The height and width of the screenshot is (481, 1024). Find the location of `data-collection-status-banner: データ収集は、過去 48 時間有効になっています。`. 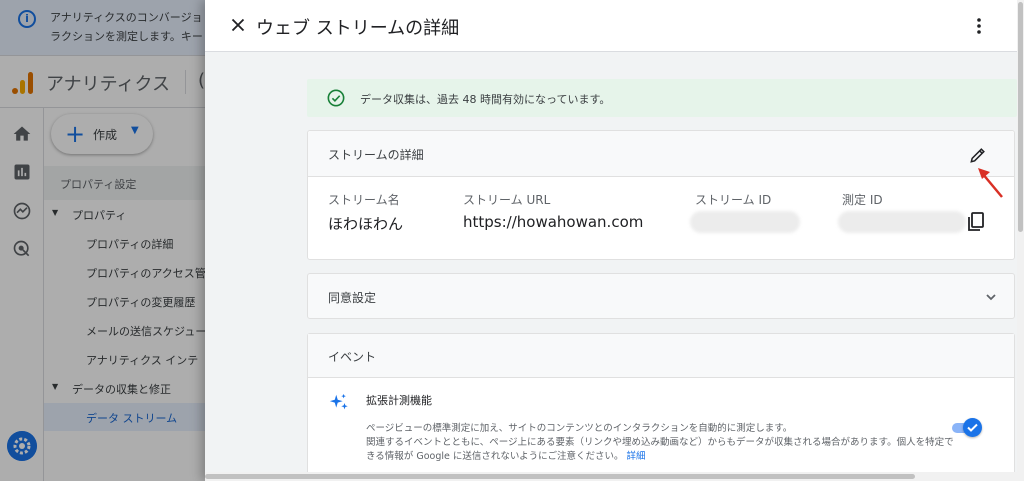

data-collection-status-banner: データ収集は、過去 48 時間有効になっています。 is located at coordinates (662, 98).